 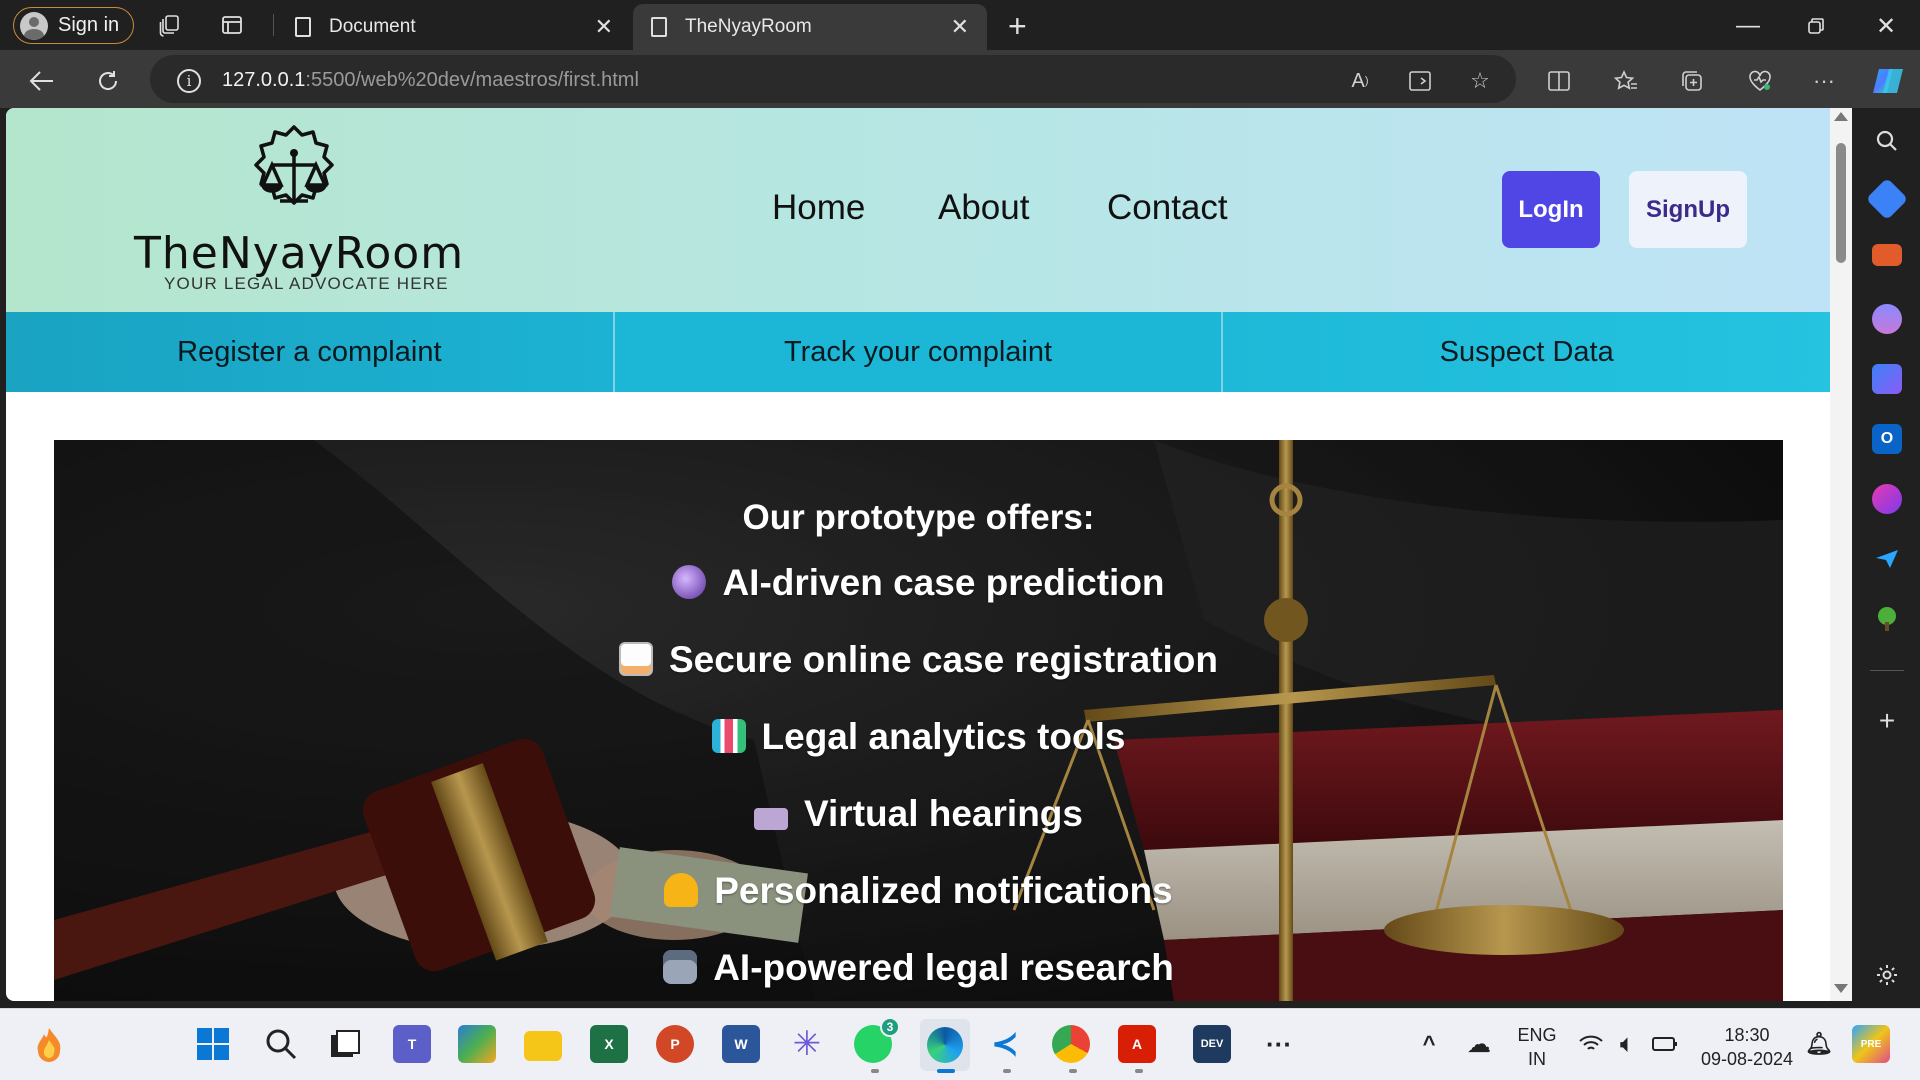 What do you see at coordinates (1841, 554) in the screenshot?
I see `page-scrollbar` at bounding box center [1841, 554].